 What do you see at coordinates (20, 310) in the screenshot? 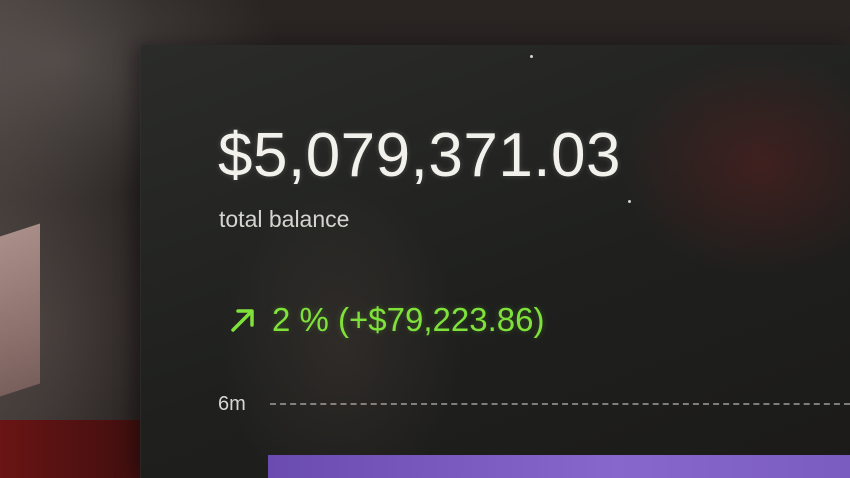
I see `background-reflection-highlight` at bounding box center [20, 310].